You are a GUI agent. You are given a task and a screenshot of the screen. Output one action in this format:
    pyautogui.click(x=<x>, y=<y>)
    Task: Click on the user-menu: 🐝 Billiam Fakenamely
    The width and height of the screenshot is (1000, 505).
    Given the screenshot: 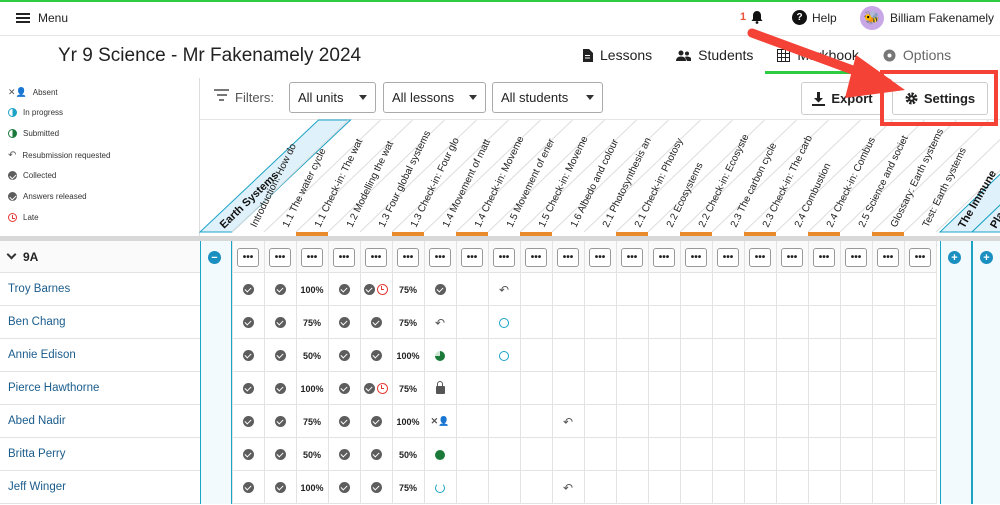 What is the action you would take?
    pyautogui.click(x=927, y=18)
    